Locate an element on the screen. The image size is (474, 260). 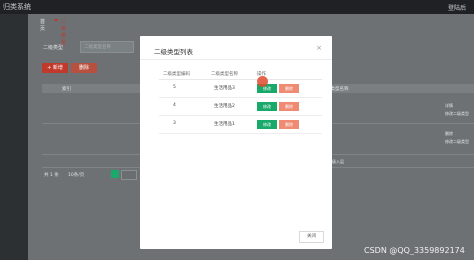
filter-label: 二级类型 is located at coordinates (53, 48).